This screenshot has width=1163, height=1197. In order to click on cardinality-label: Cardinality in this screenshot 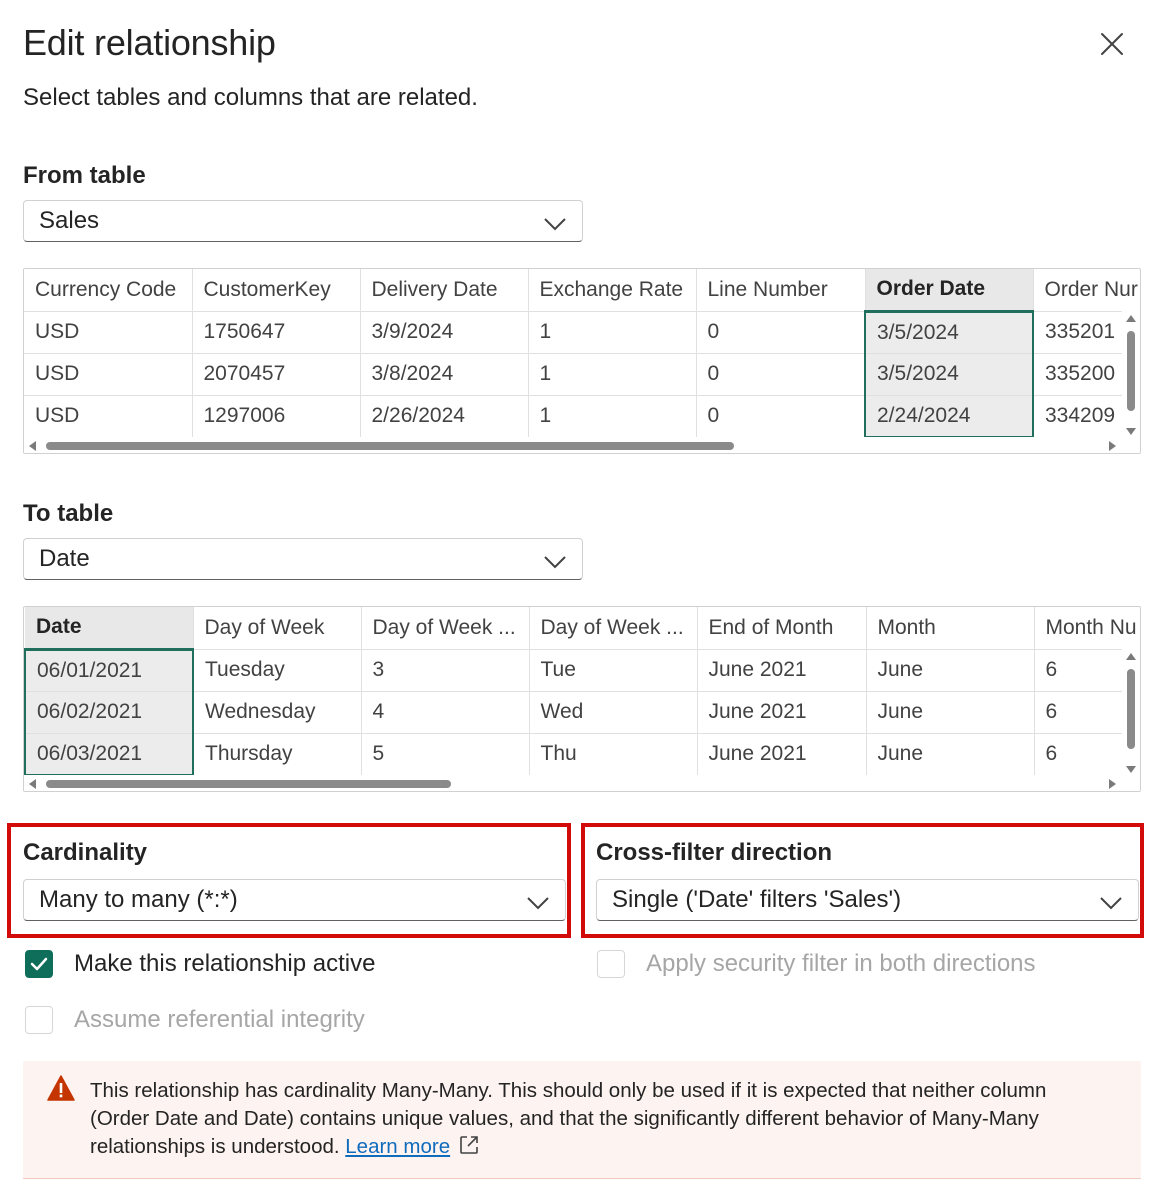, I will do `click(85, 852)`.